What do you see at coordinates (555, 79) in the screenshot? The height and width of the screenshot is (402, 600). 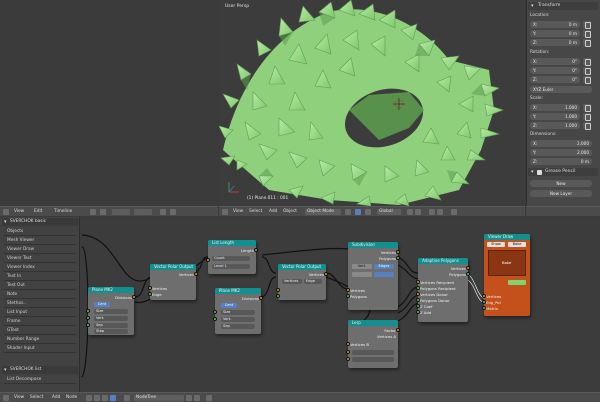 I see `rotation-z: Z: 0°` at bounding box center [555, 79].